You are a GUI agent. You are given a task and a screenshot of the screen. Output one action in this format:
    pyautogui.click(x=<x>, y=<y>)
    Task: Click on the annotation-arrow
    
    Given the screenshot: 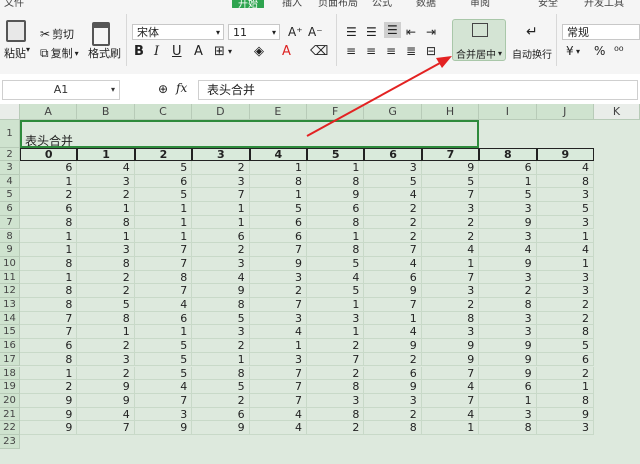 What is the action you would take?
    pyautogui.click(x=379, y=96)
    